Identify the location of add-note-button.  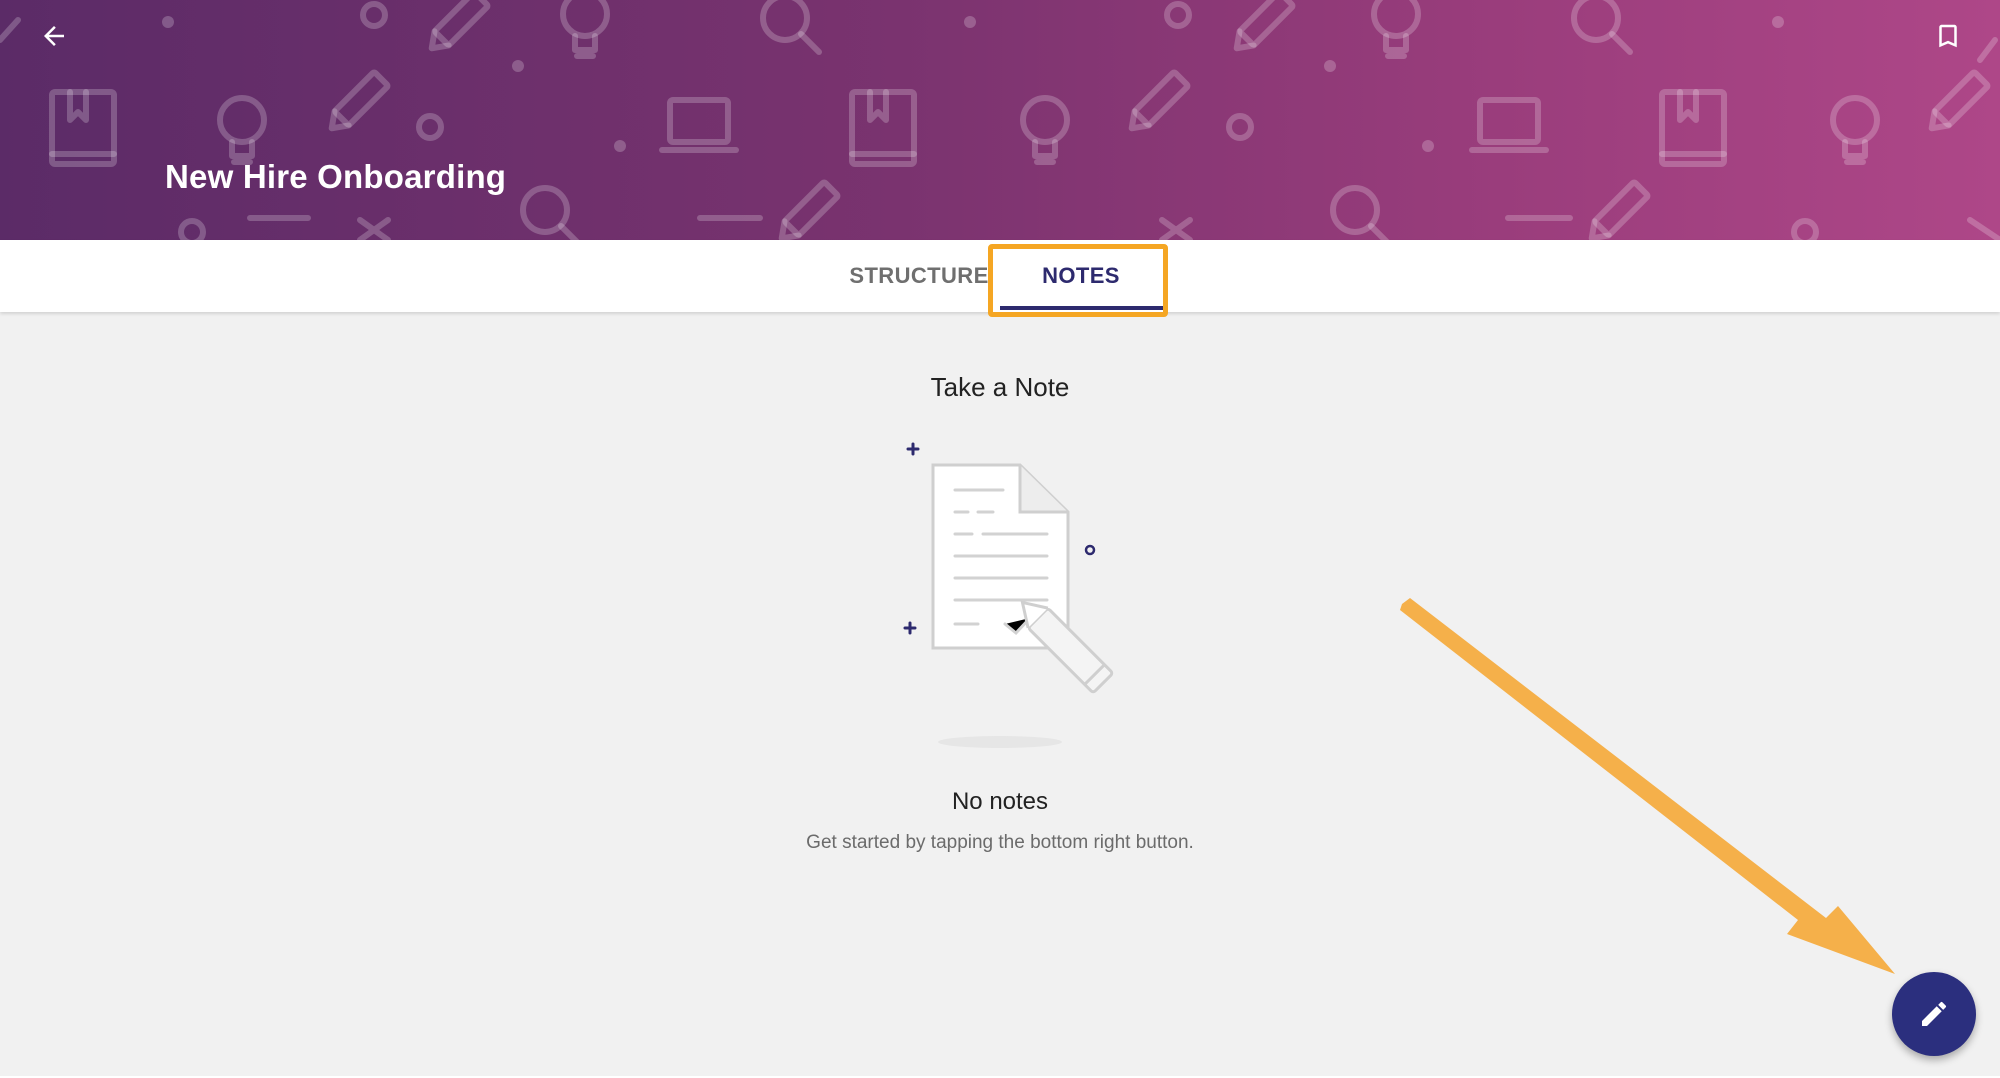
(1934, 1014).